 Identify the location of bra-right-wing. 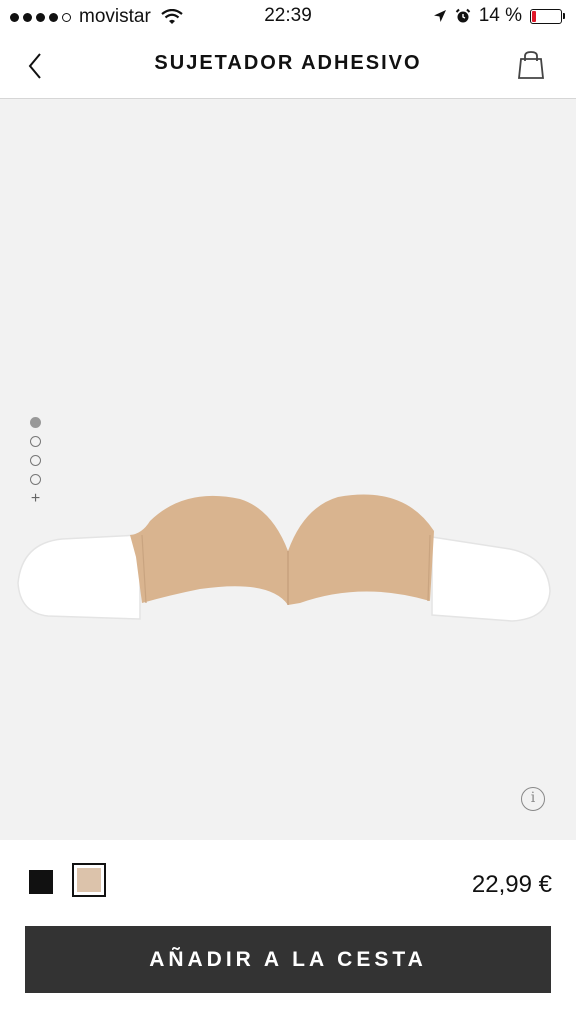
(491, 579).